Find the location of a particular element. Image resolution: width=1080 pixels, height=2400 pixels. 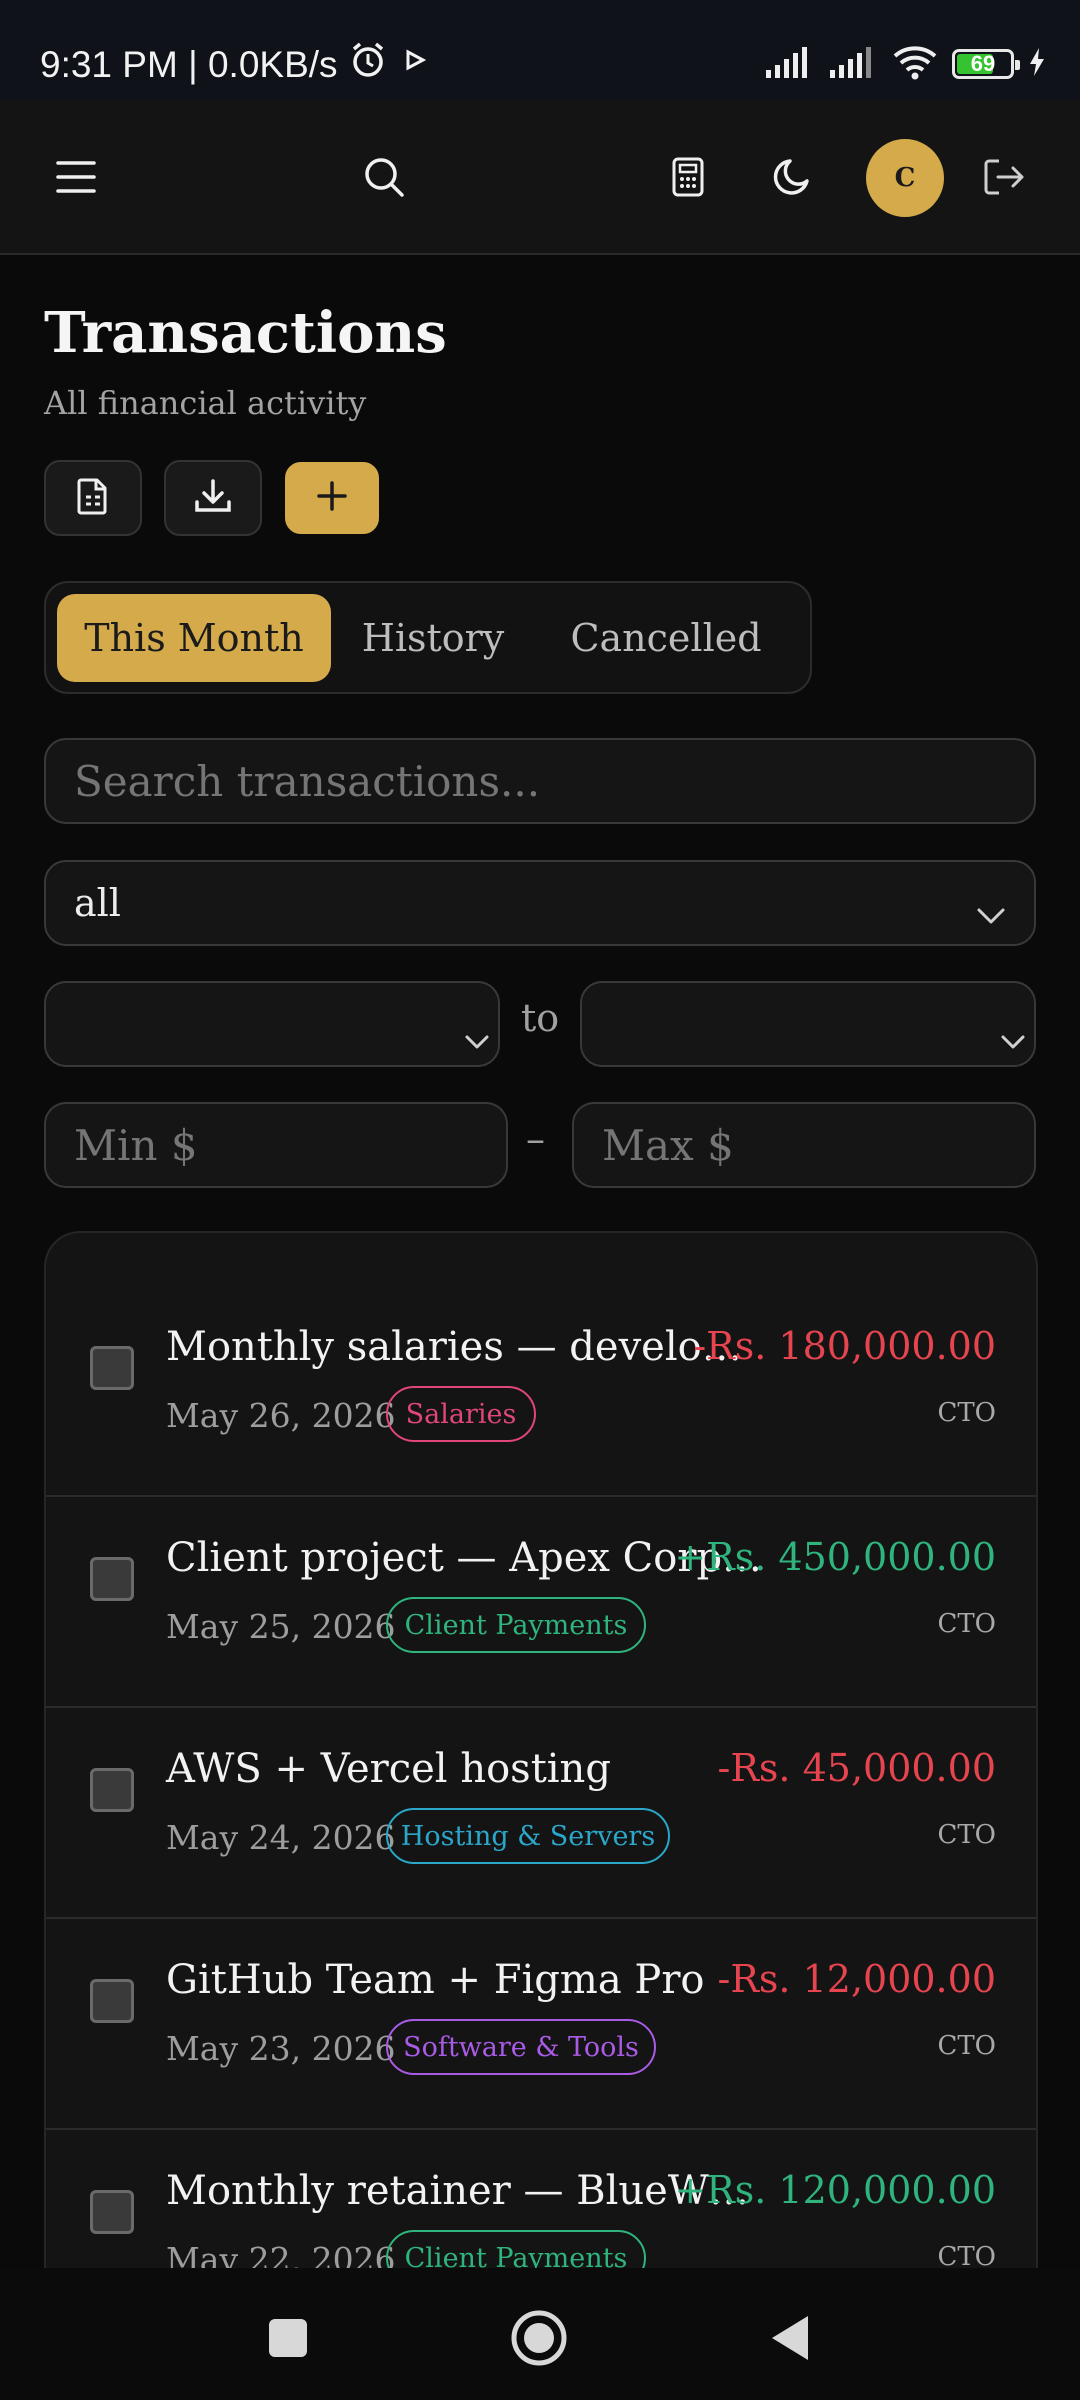

status-bar: 9:31 PM | 0.0KB/s 69 is located at coordinates (540, 50).